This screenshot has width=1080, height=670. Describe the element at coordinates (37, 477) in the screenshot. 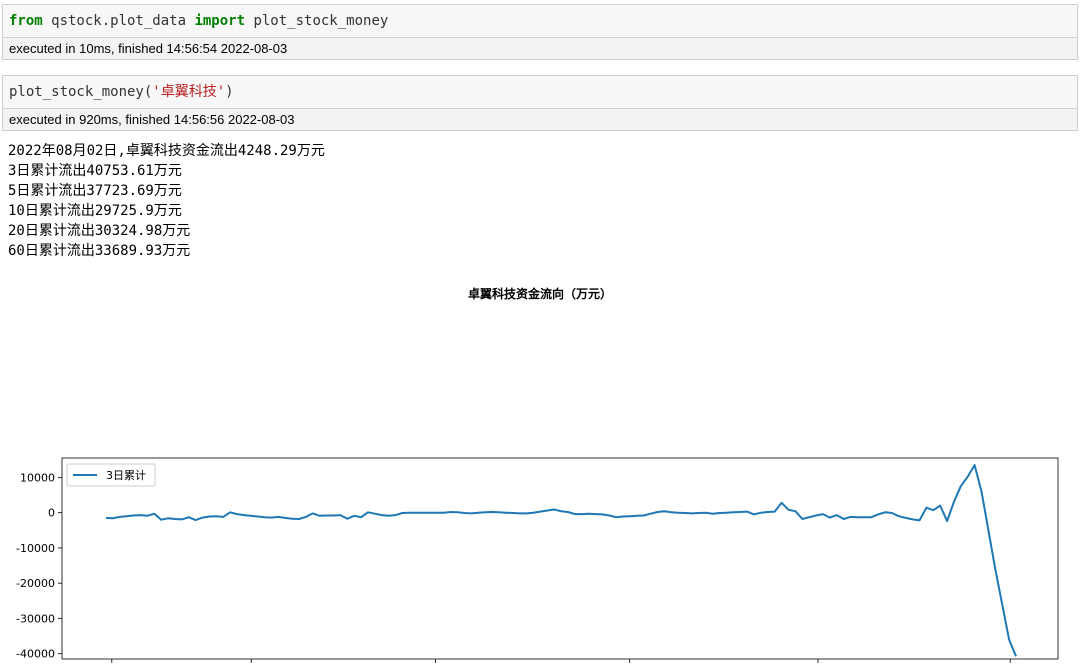

I see `y-tick-label: 10000` at that location.